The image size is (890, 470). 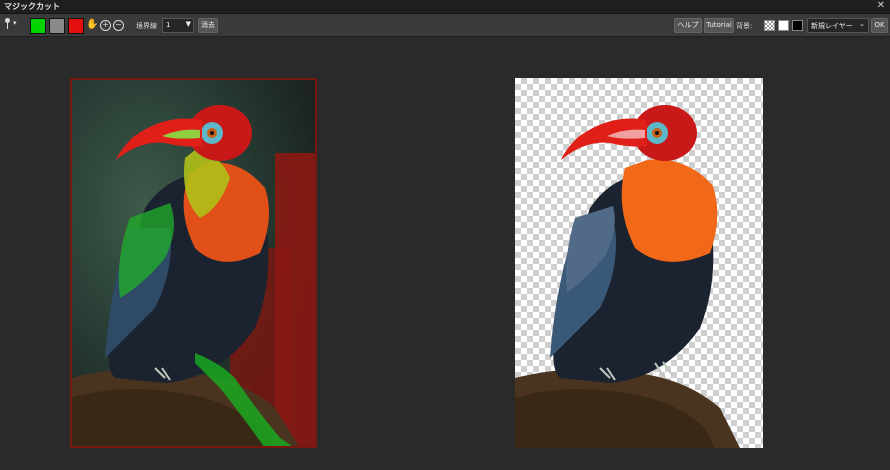 I want to click on window-title: マジックカット, so click(x=32, y=6).